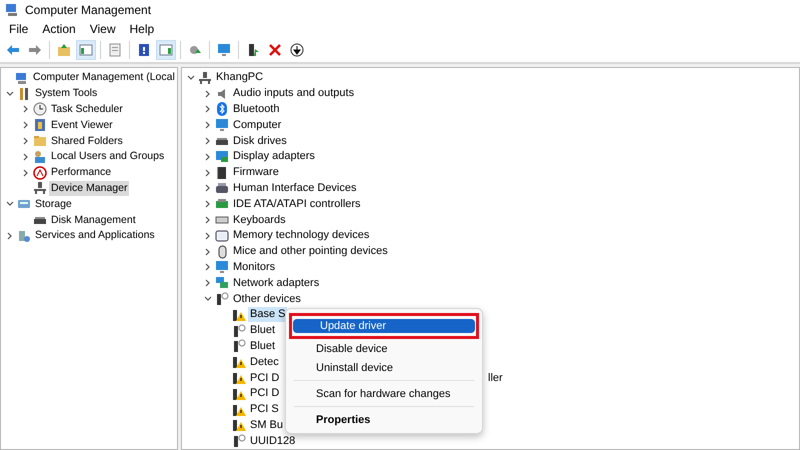 The height and width of the screenshot is (450, 800). I want to click on tree-item: SM Bu, so click(267, 425).